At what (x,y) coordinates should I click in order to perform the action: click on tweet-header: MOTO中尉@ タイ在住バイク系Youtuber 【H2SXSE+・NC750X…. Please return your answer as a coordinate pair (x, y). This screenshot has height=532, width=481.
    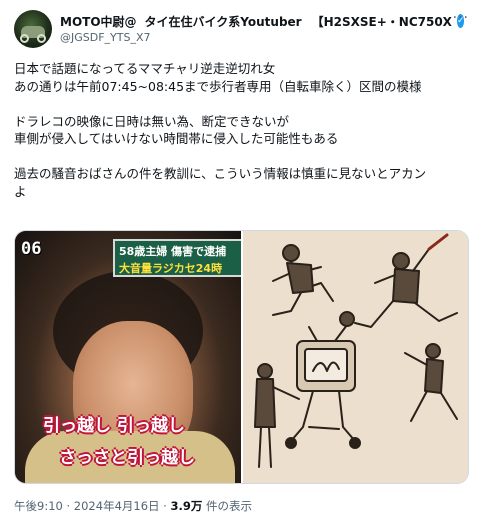
    Looking at the image, I should click on (241, 31).